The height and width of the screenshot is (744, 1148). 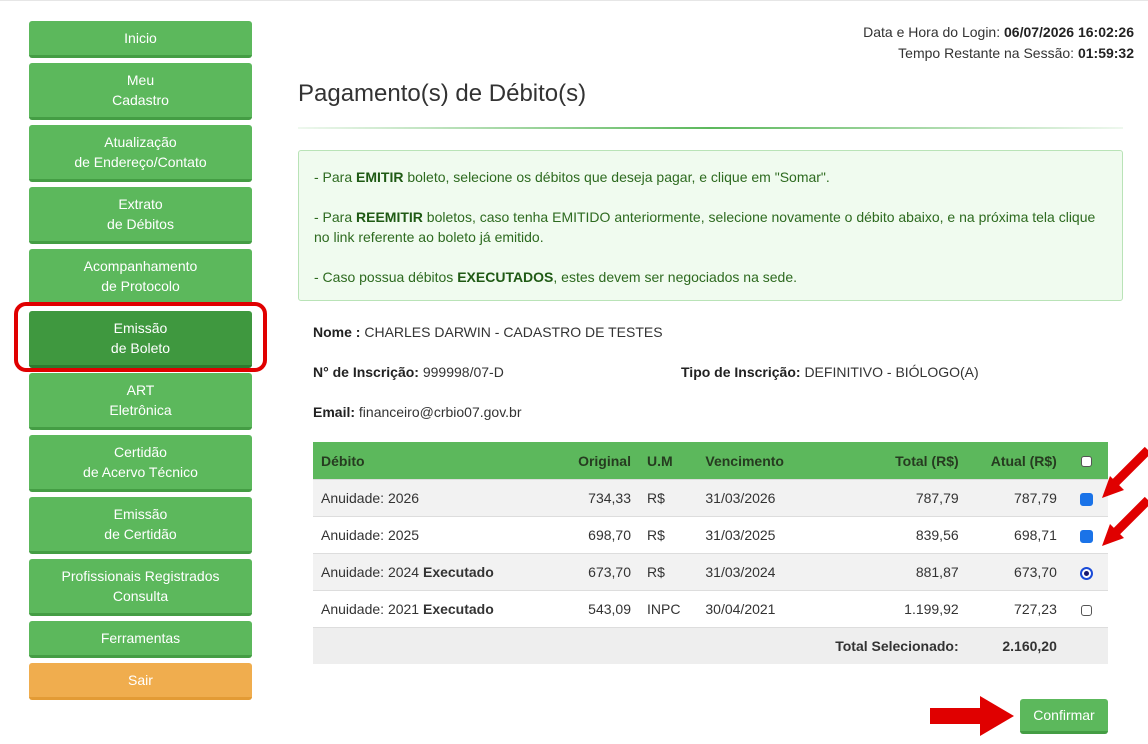 What do you see at coordinates (710, 128) in the screenshot?
I see `title-divider` at bounding box center [710, 128].